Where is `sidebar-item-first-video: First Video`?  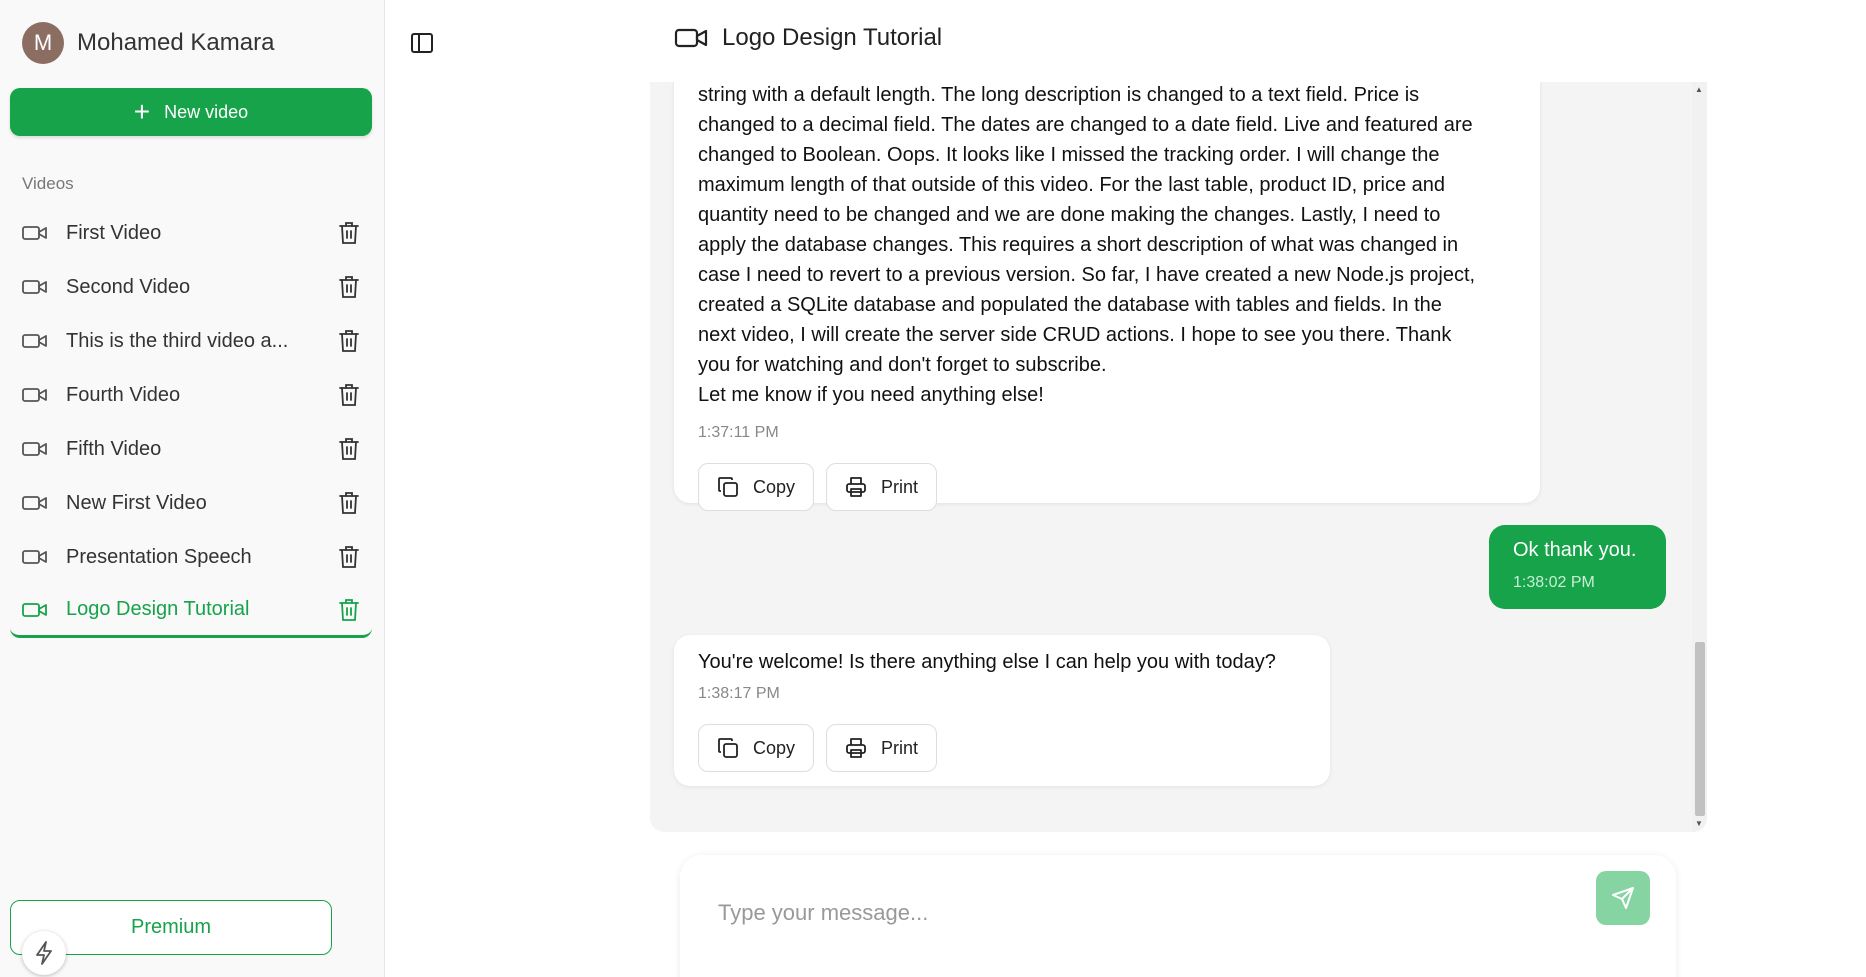 sidebar-item-first-video: First Video is located at coordinates (191, 233).